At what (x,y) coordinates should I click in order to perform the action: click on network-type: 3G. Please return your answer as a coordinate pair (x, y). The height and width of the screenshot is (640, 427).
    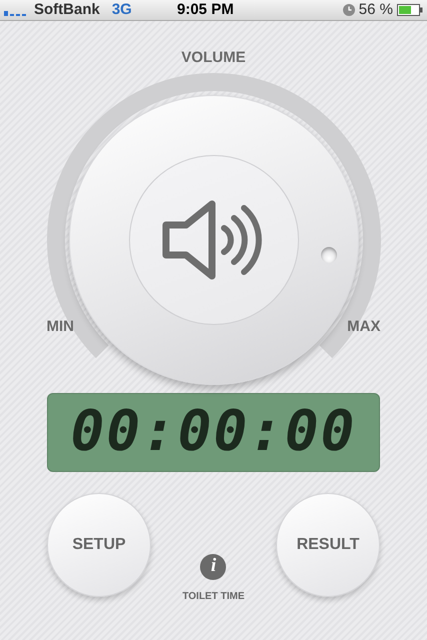
    Looking at the image, I should click on (122, 10).